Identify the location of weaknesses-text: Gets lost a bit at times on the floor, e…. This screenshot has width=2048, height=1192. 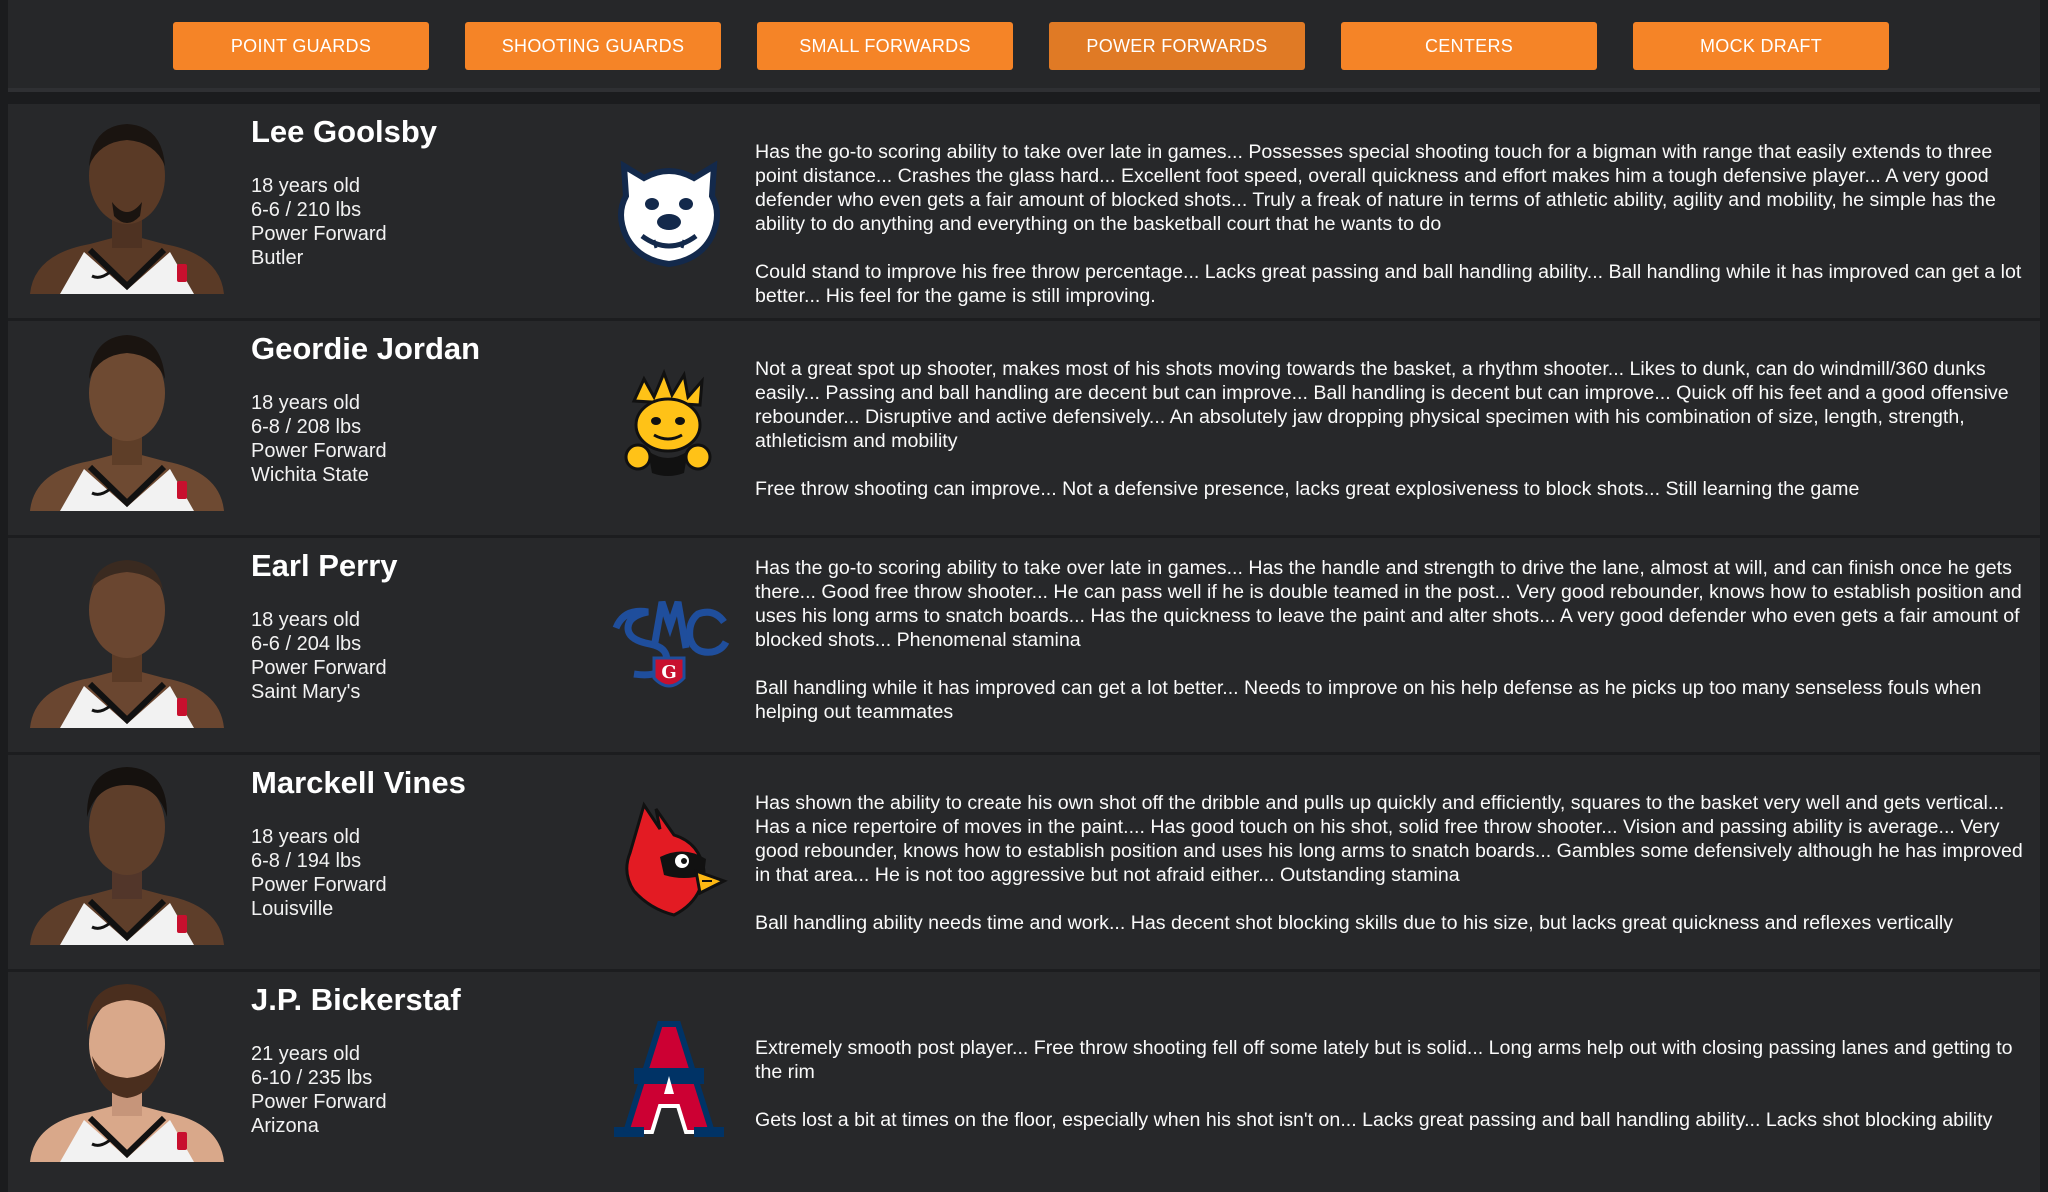
(1374, 1120).